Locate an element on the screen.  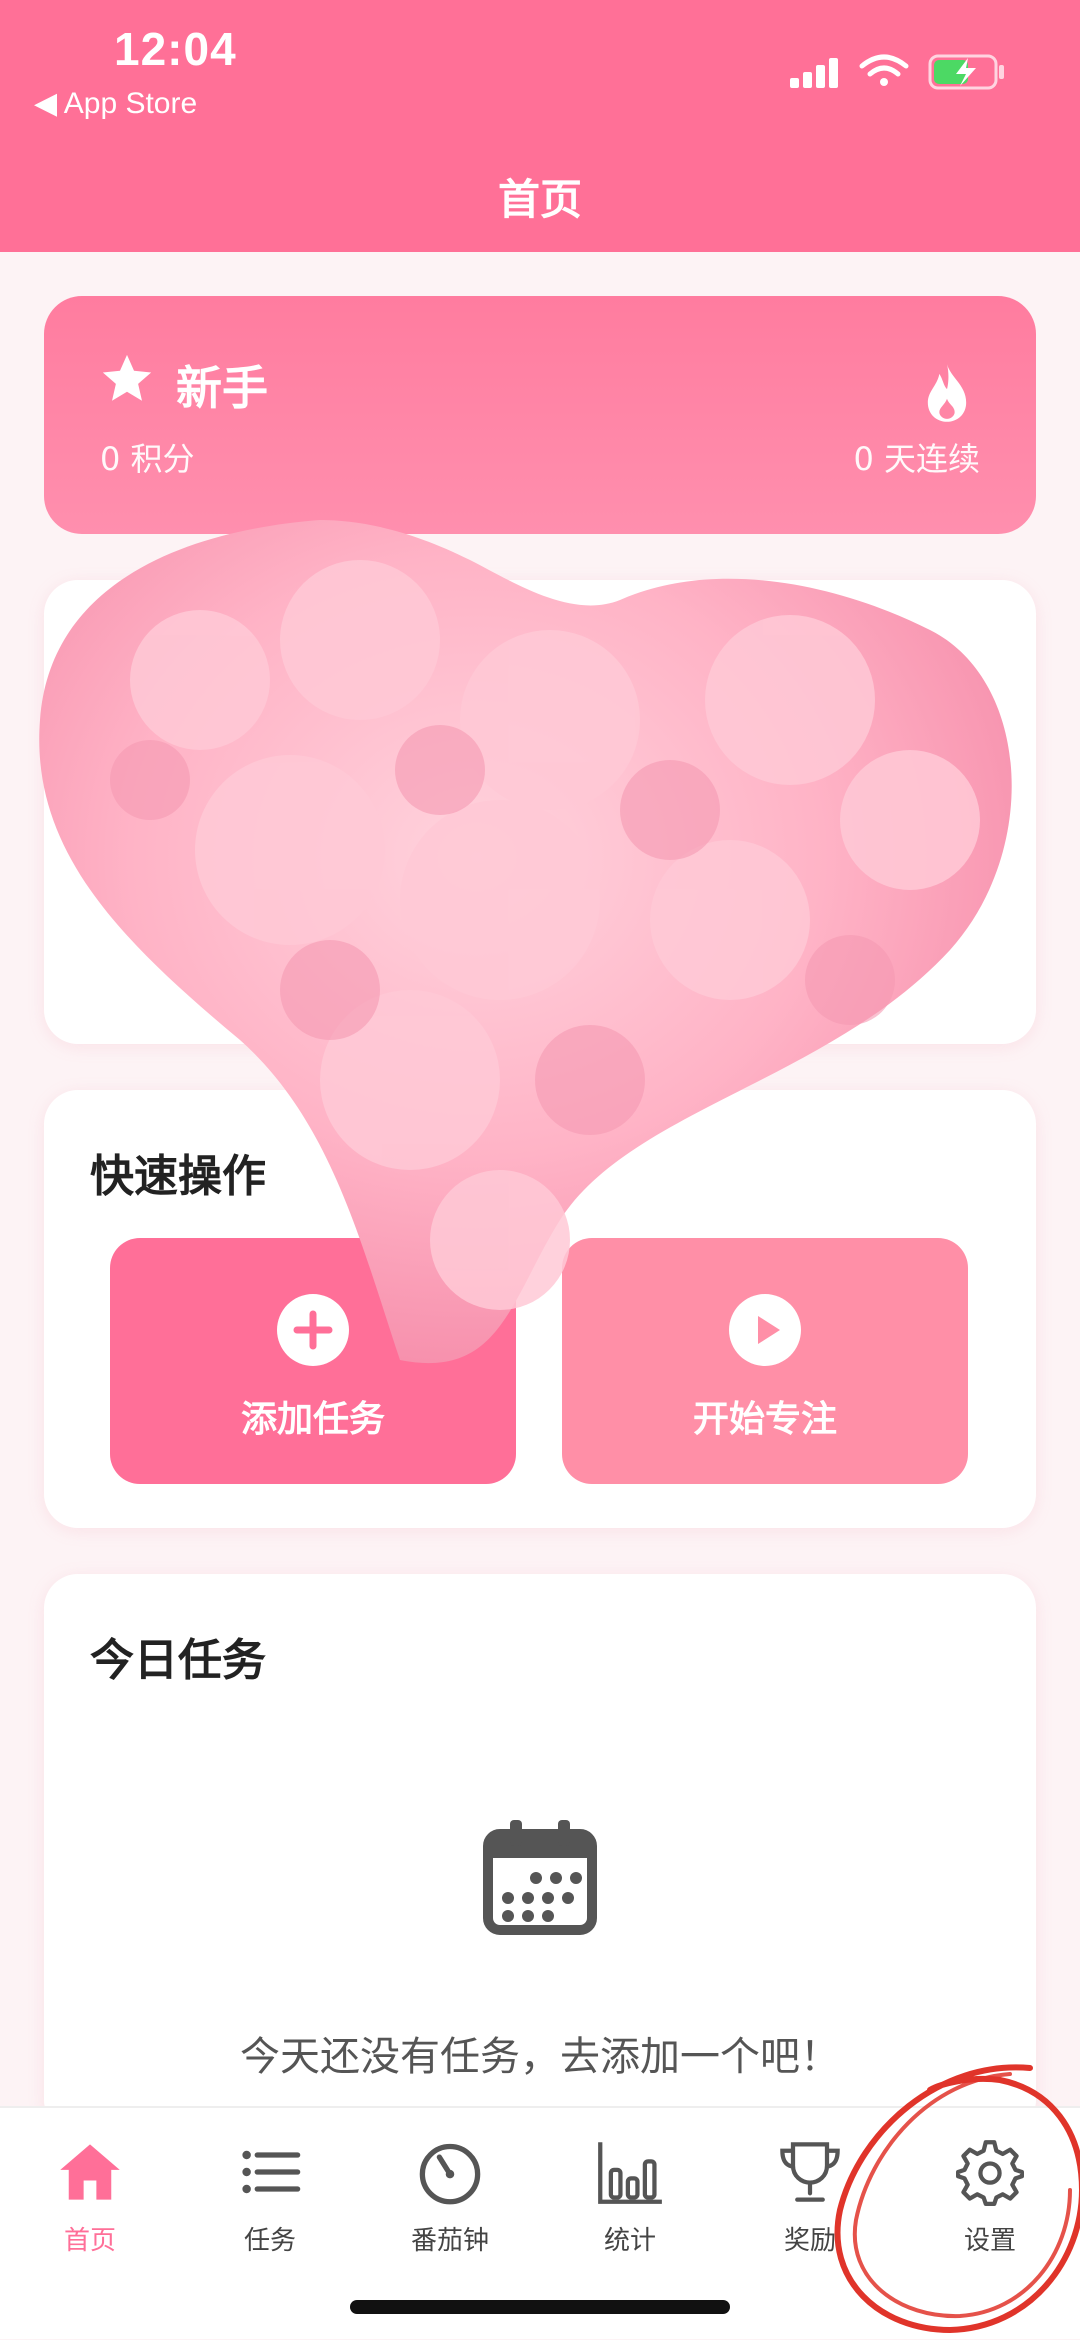
timer-icon is located at coordinates (450, 2174).